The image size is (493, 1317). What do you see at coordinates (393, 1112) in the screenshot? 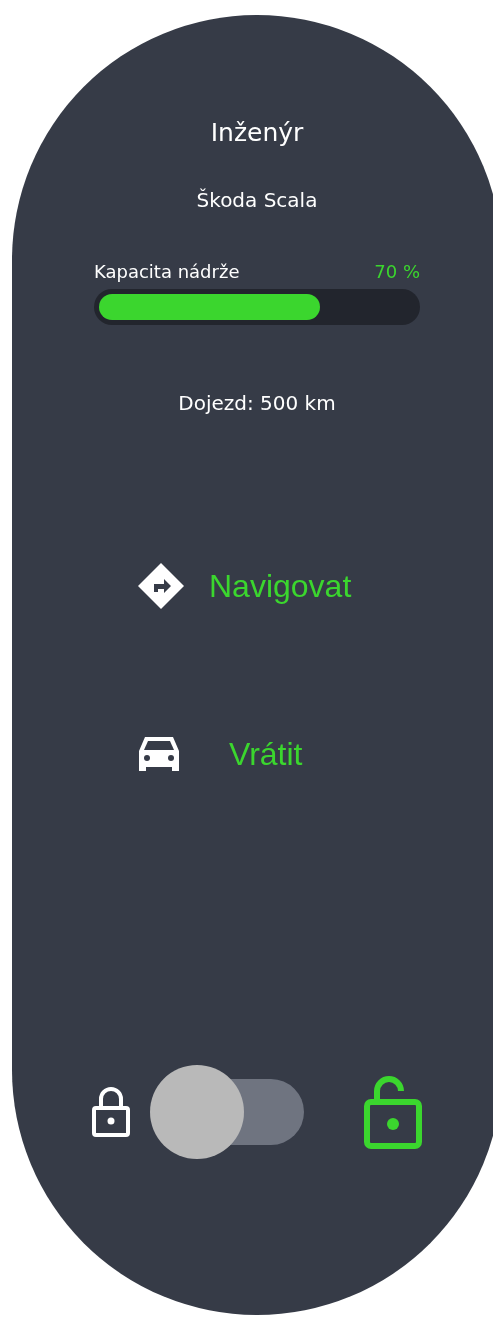
I see `unlocked-lock-icon` at bounding box center [393, 1112].